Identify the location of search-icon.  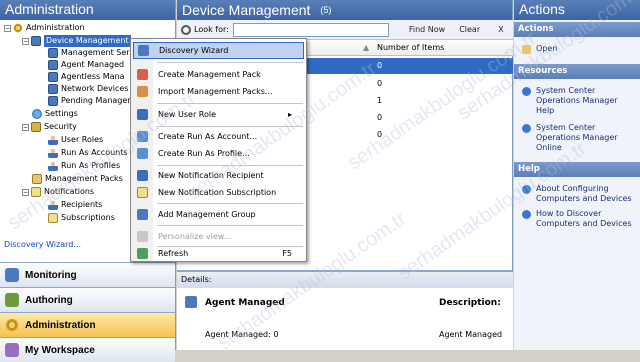
(186, 29).